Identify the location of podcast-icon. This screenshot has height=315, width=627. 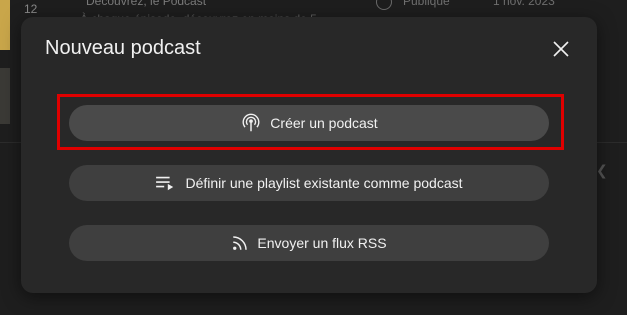
(251, 123).